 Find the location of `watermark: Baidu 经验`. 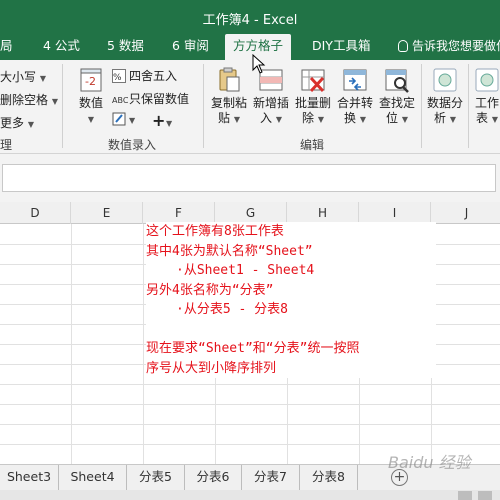

watermark: Baidu 经验 is located at coordinates (429, 462).